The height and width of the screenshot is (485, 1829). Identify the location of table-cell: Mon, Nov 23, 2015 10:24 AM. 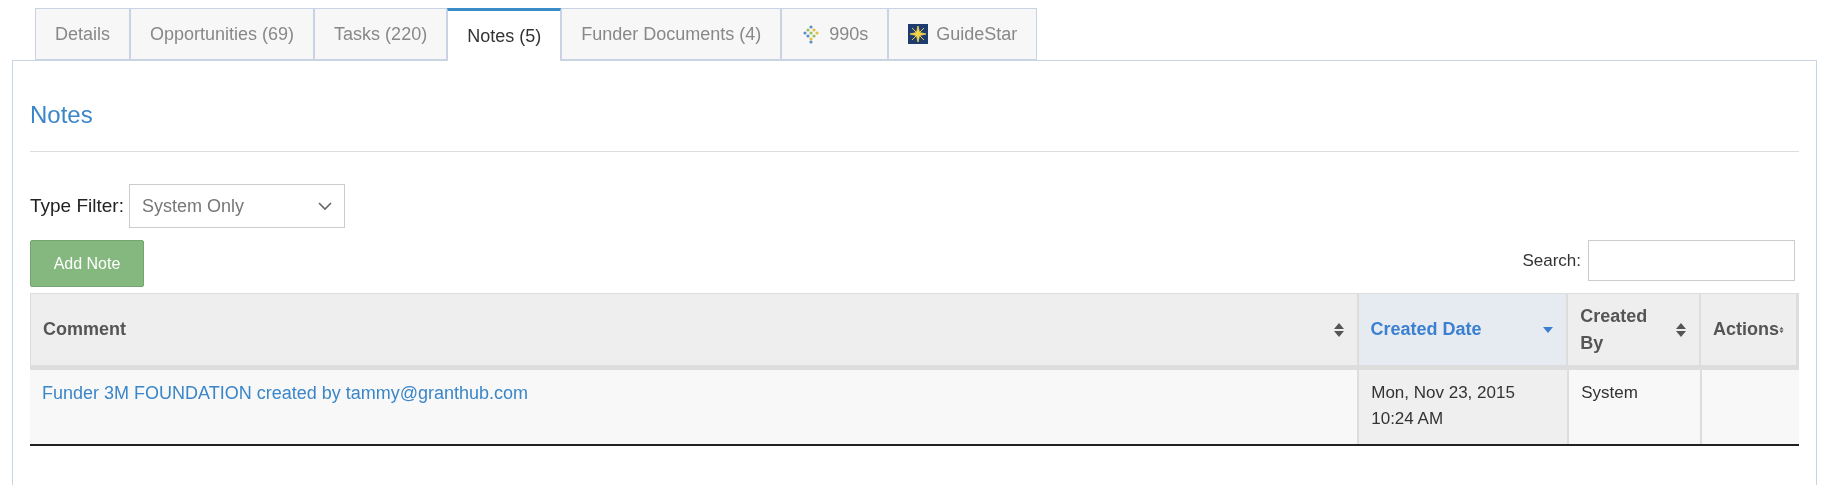
(1464, 407).